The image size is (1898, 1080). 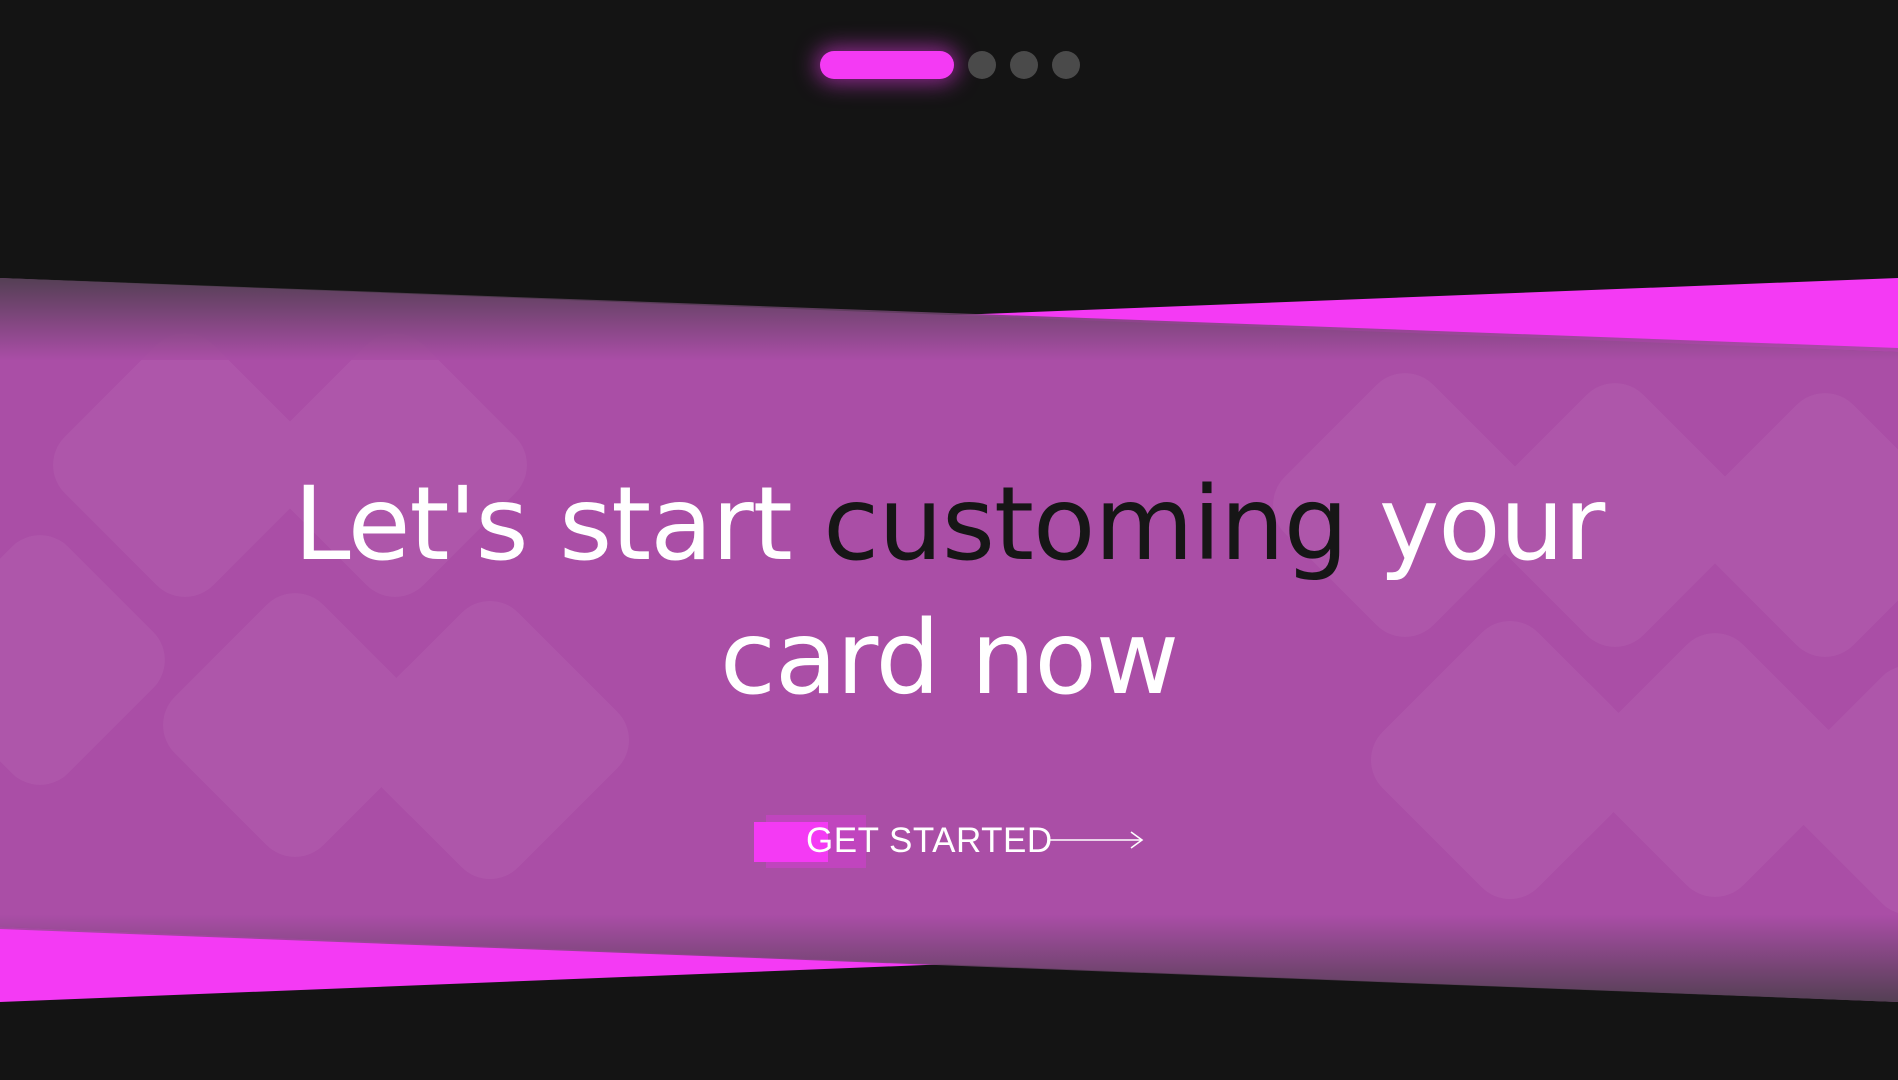 I want to click on get-started-button: GET STARTED, so click(x=949, y=840).